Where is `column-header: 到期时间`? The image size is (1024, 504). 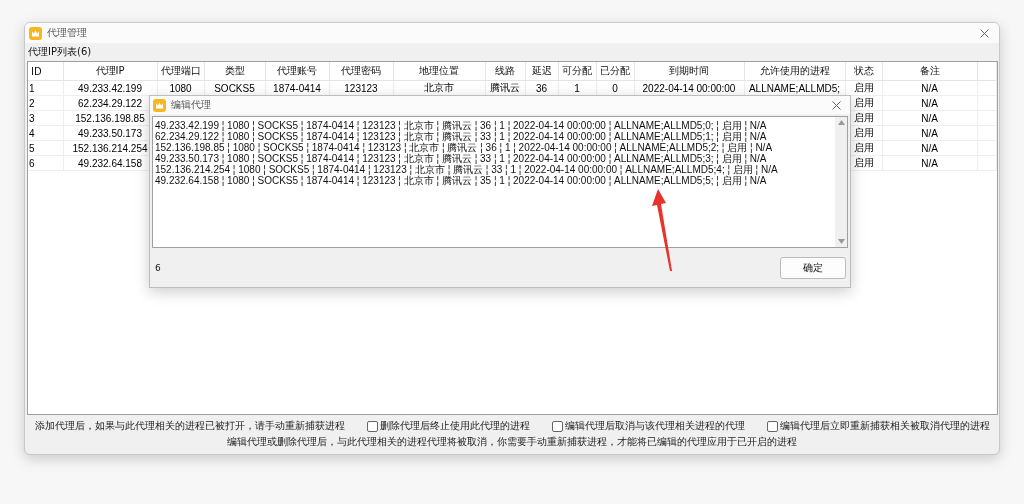 column-header: 到期时间 is located at coordinates (689, 71).